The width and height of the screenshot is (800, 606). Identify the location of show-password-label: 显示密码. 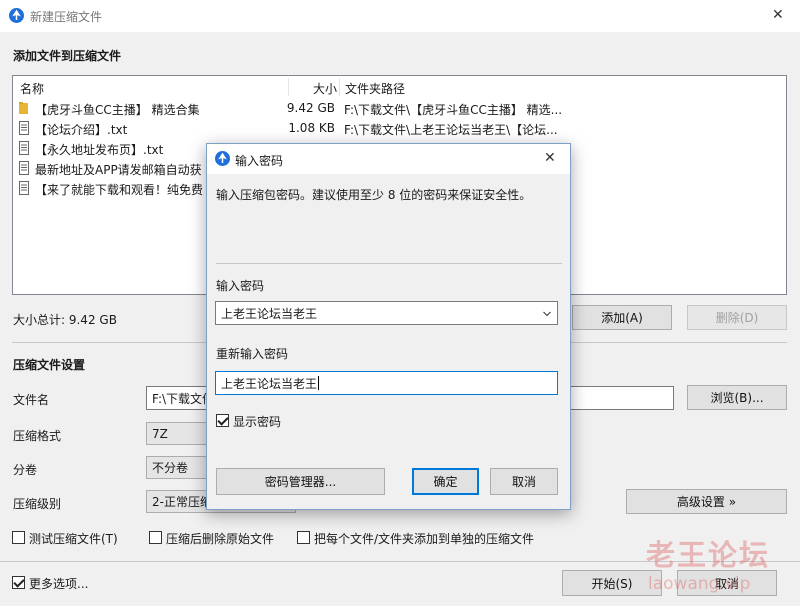
(257, 421).